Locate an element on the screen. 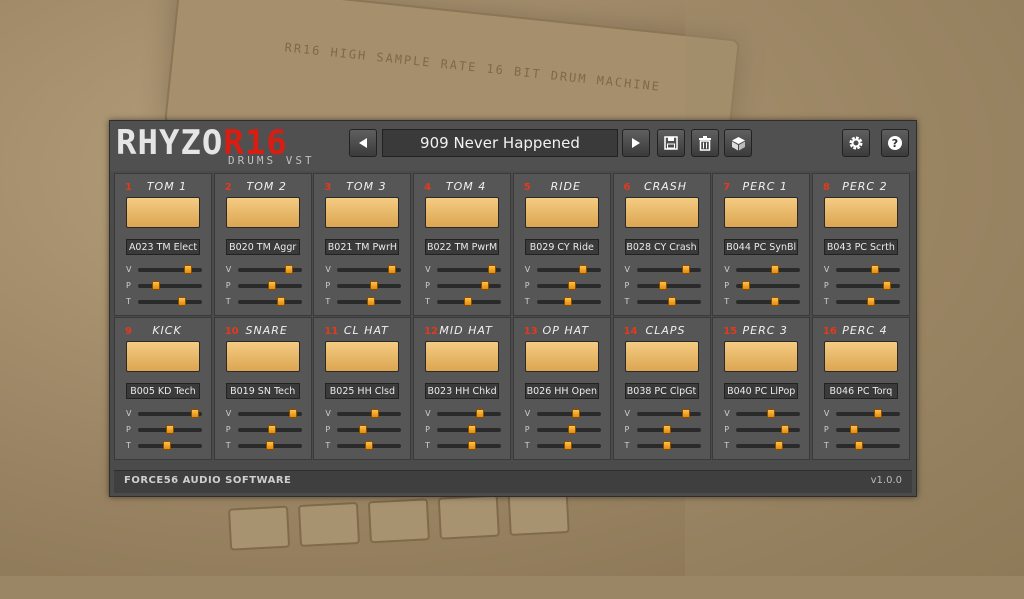 This screenshot has width=1024, height=599. sample-selector: B021 TM PwrH is located at coordinates (362, 247).